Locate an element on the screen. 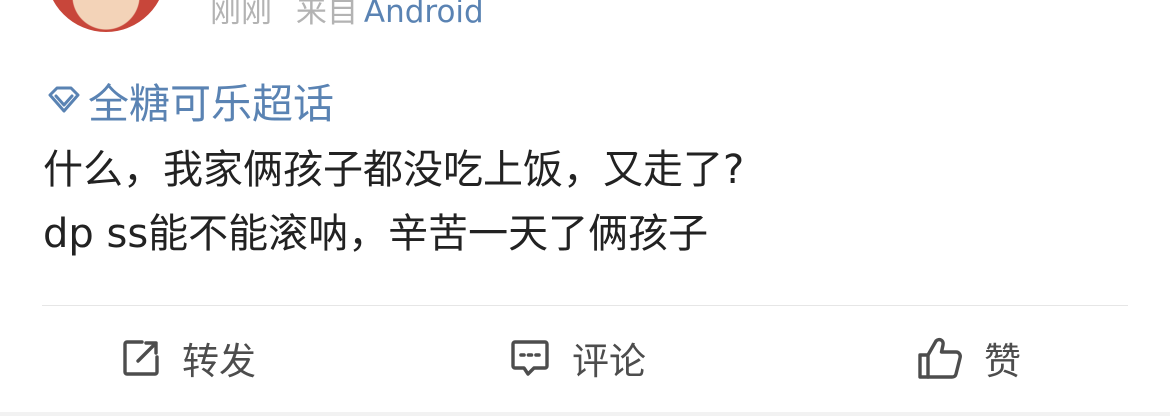 The height and width of the screenshot is (416, 1170). content-line: dp ss能不能滚呐，辛苦一天了俩孩子 is located at coordinates (376, 234).